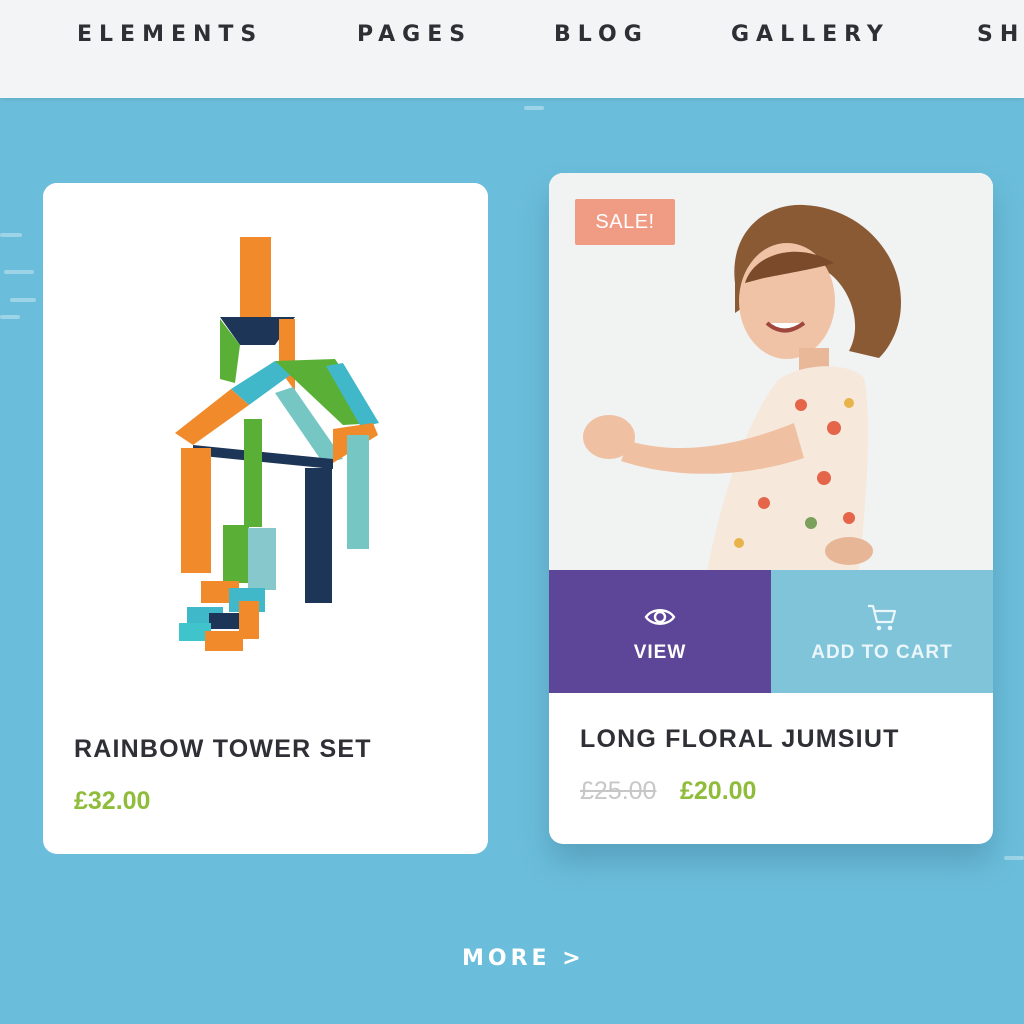  I want to click on product-price: £20.00, so click(718, 791).